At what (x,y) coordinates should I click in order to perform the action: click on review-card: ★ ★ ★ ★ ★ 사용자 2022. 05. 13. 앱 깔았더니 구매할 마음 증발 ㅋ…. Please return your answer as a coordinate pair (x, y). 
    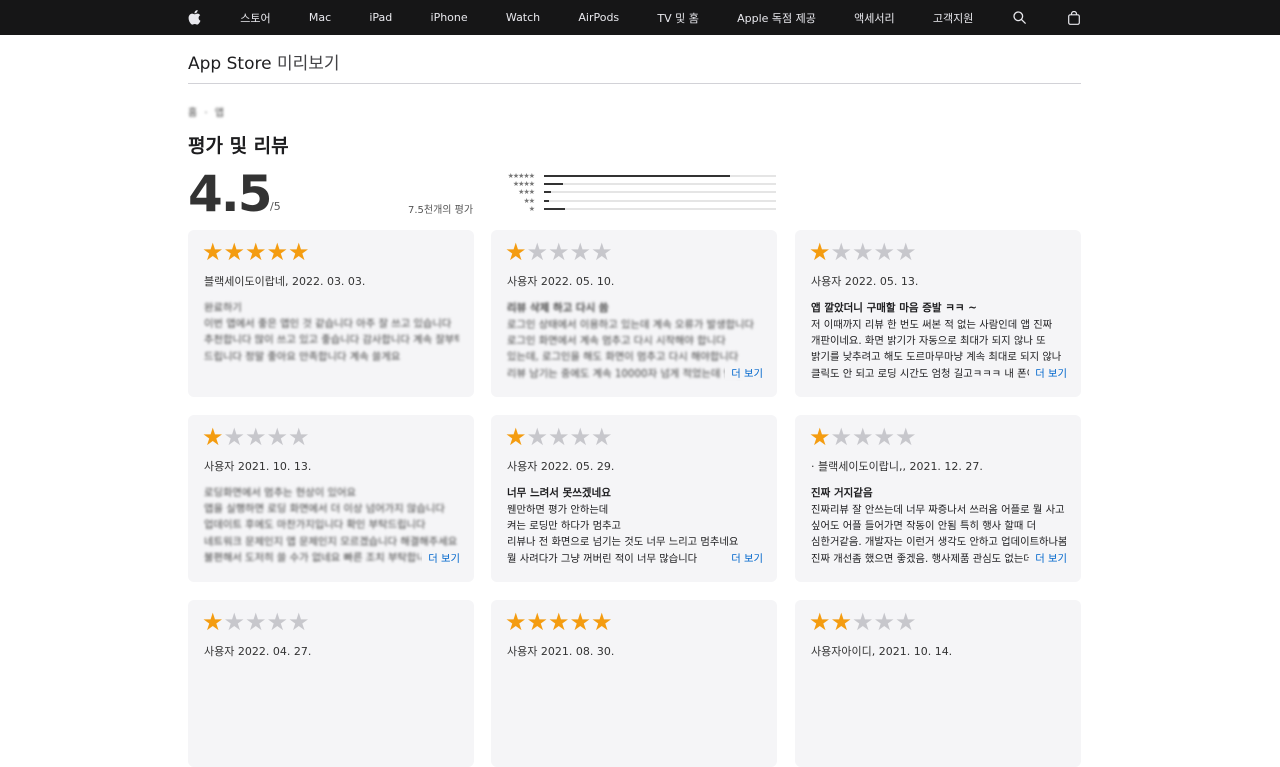
    Looking at the image, I should click on (938, 313).